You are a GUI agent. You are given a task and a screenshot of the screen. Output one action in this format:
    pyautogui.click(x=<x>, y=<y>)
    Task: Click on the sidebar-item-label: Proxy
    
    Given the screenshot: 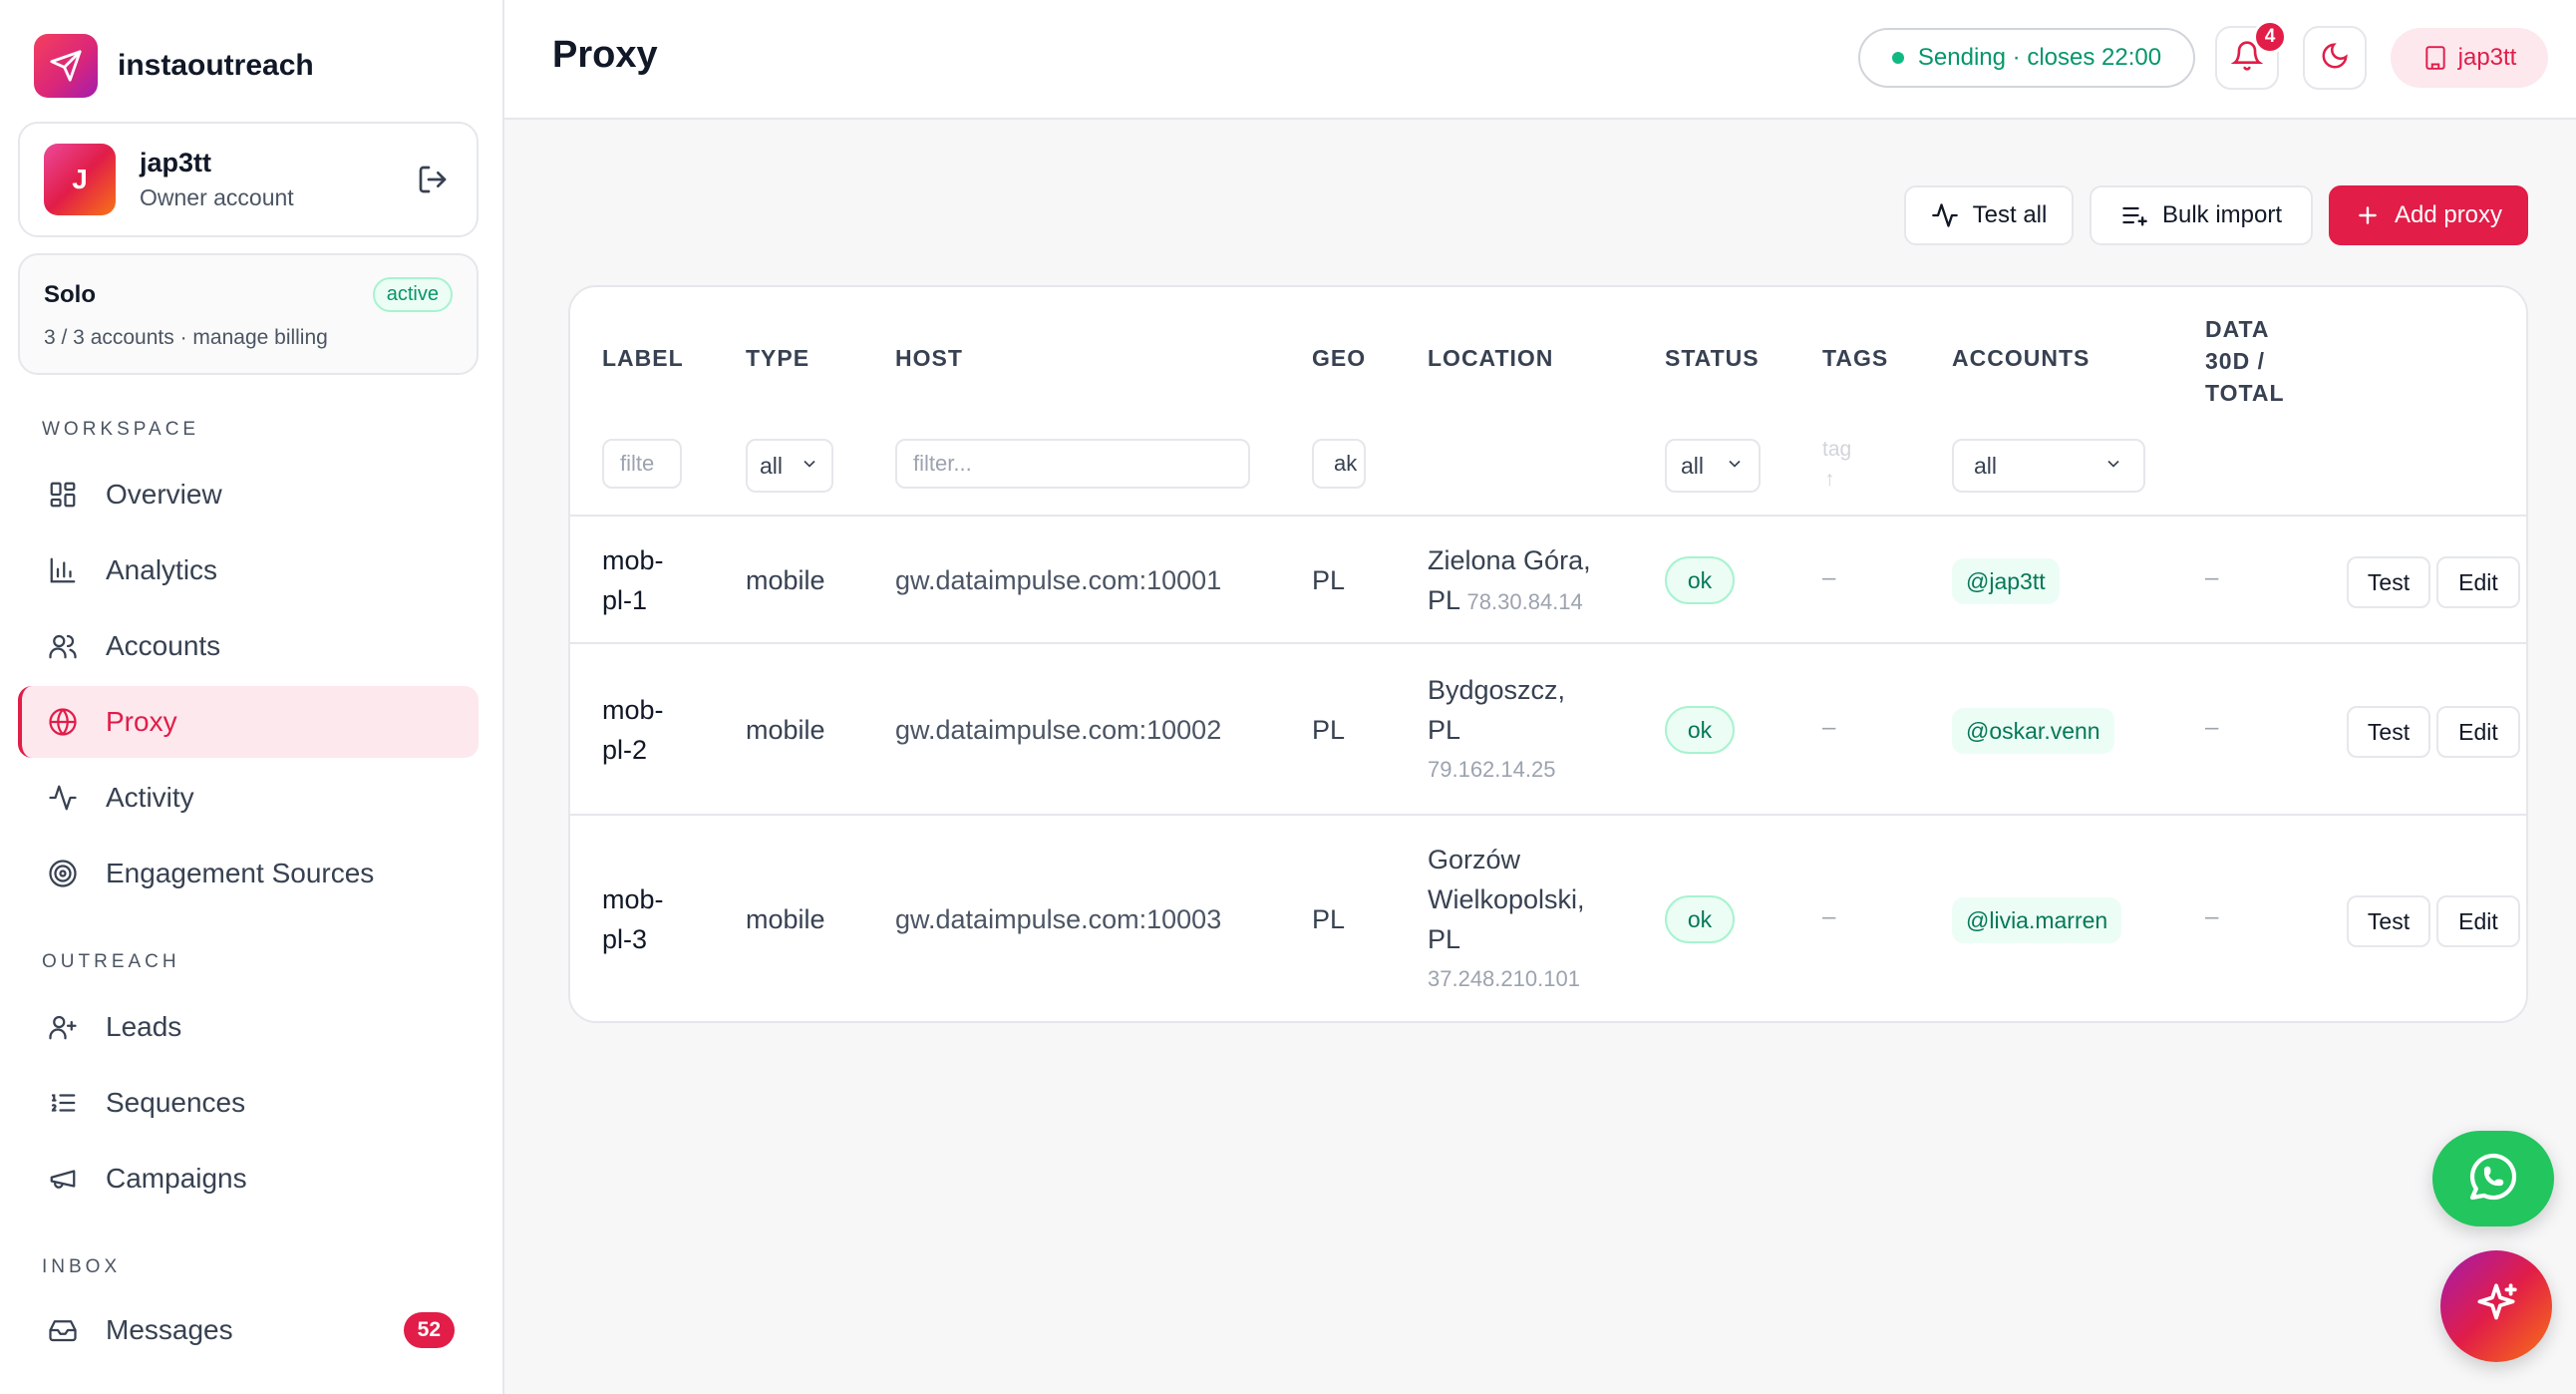 What is the action you would take?
    pyautogui.click(x=141, y=721)
    